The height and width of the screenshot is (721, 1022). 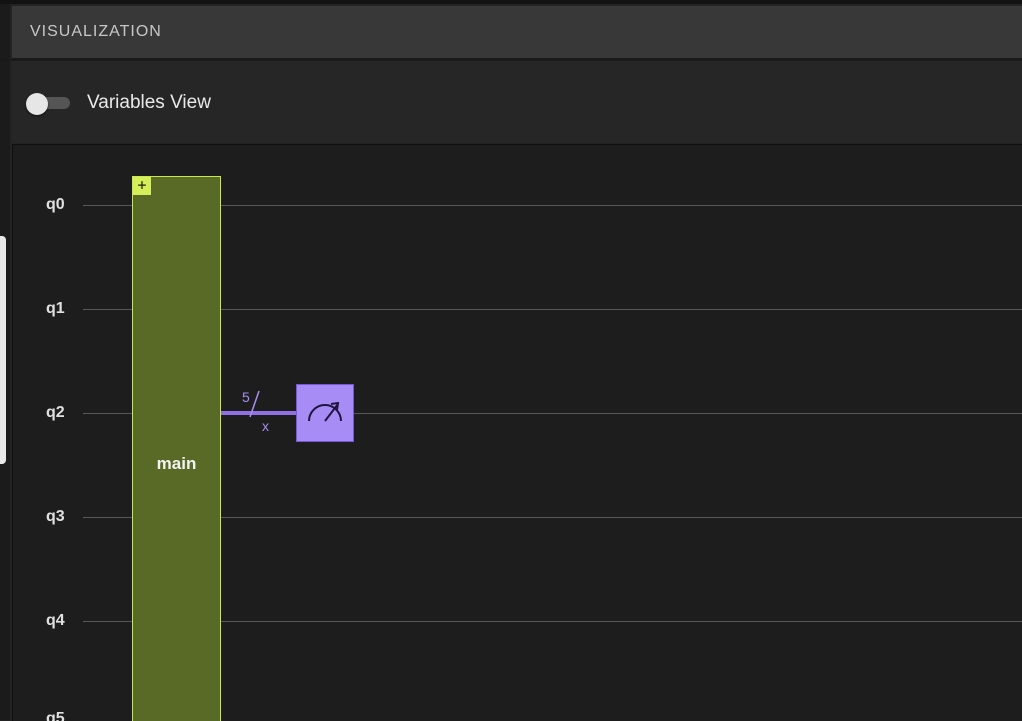 I want to click on visualization-toolbar: Variables View, so click(x=517, y=102).